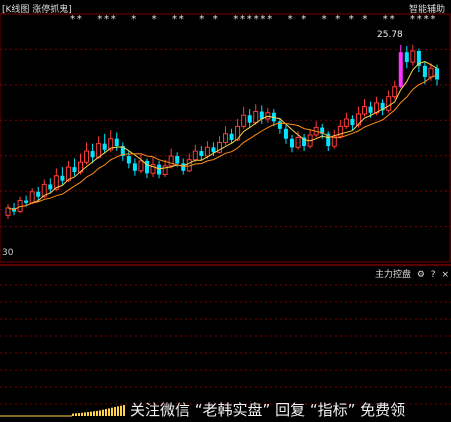  Describe the element at coordinates (427, 8) in the screenshot. I see `smart-assist-label: 智能辅助` at that location.